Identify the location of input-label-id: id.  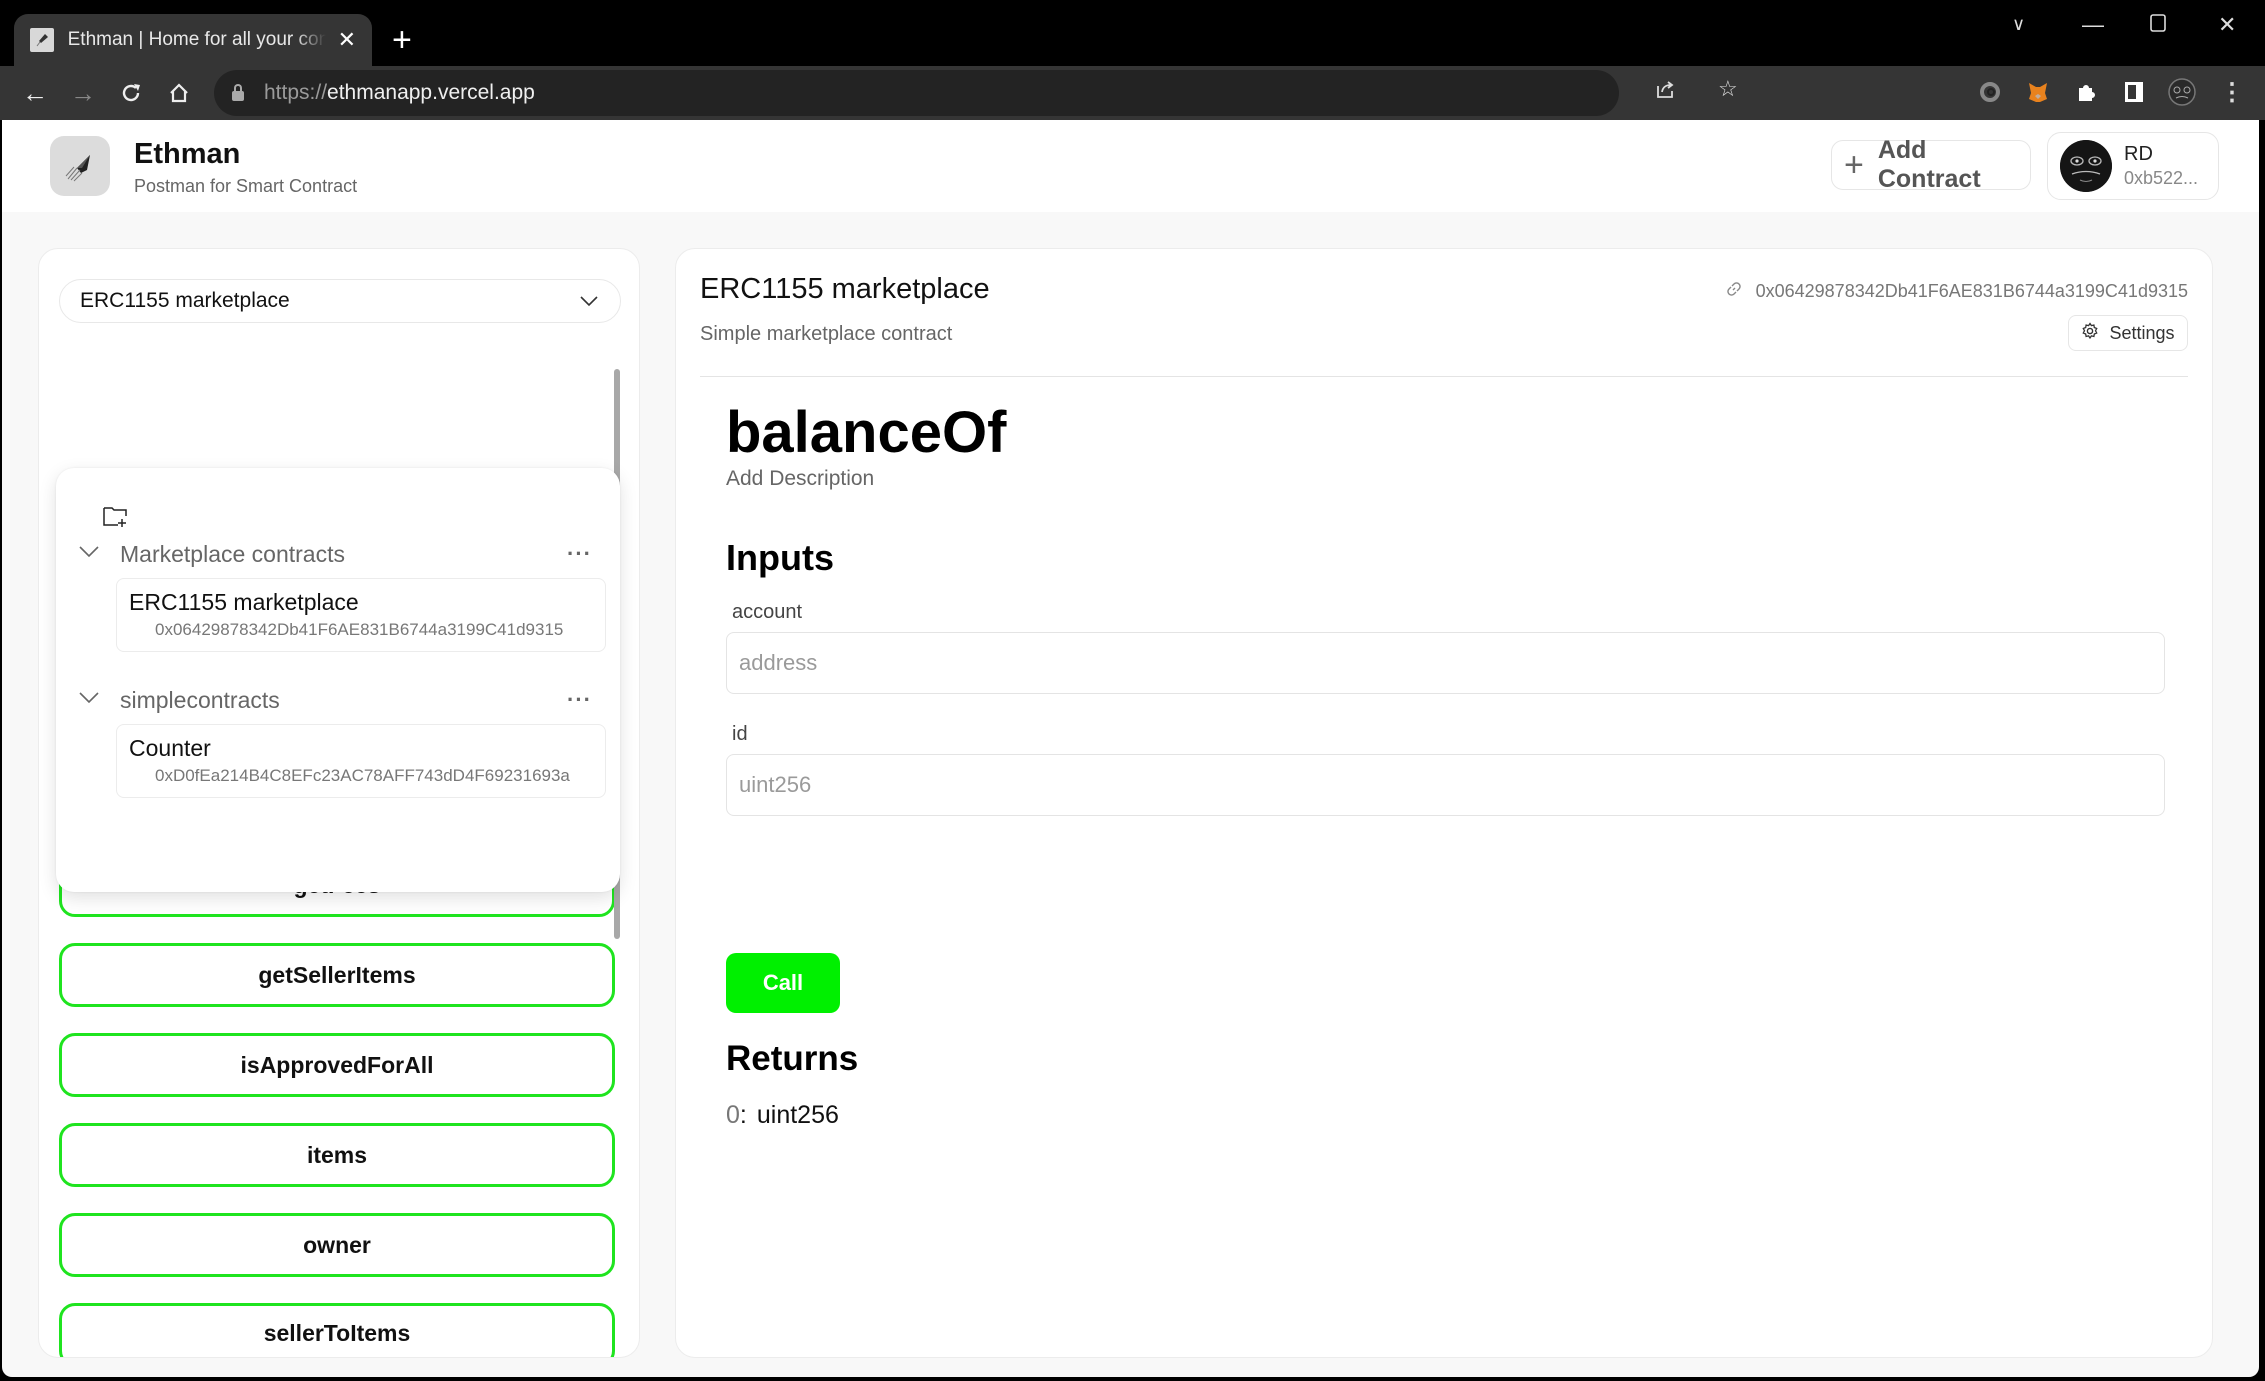
(740, 734).